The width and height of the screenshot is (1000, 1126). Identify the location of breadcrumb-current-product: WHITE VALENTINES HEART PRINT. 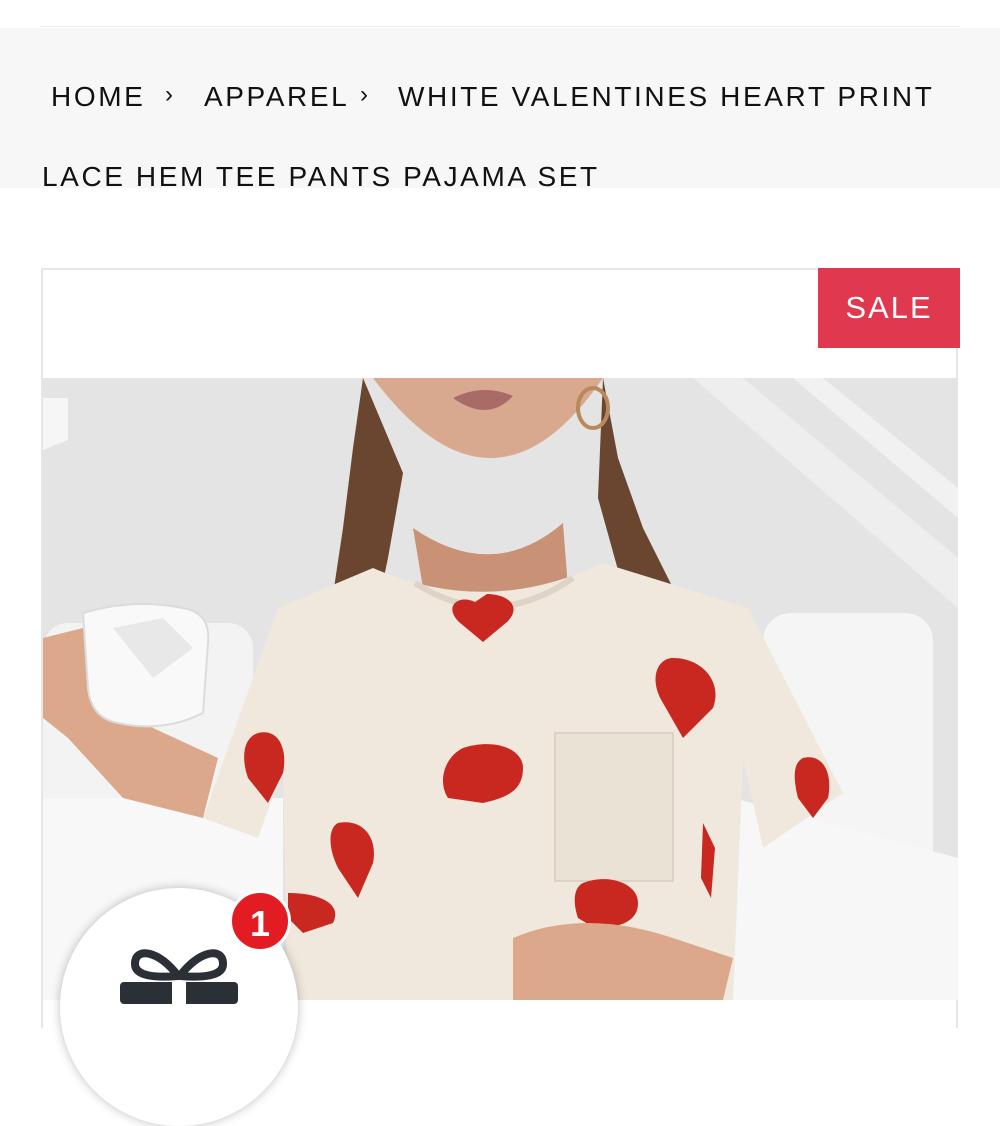
(666, 96).